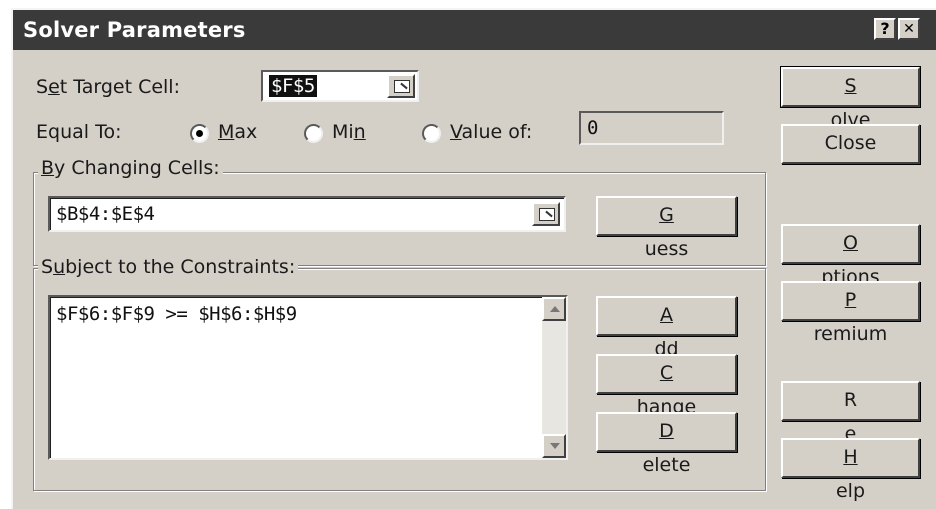 This screenshot has height=509, width=936. I want to click on max-radio-label: Max, so click(237, 132).